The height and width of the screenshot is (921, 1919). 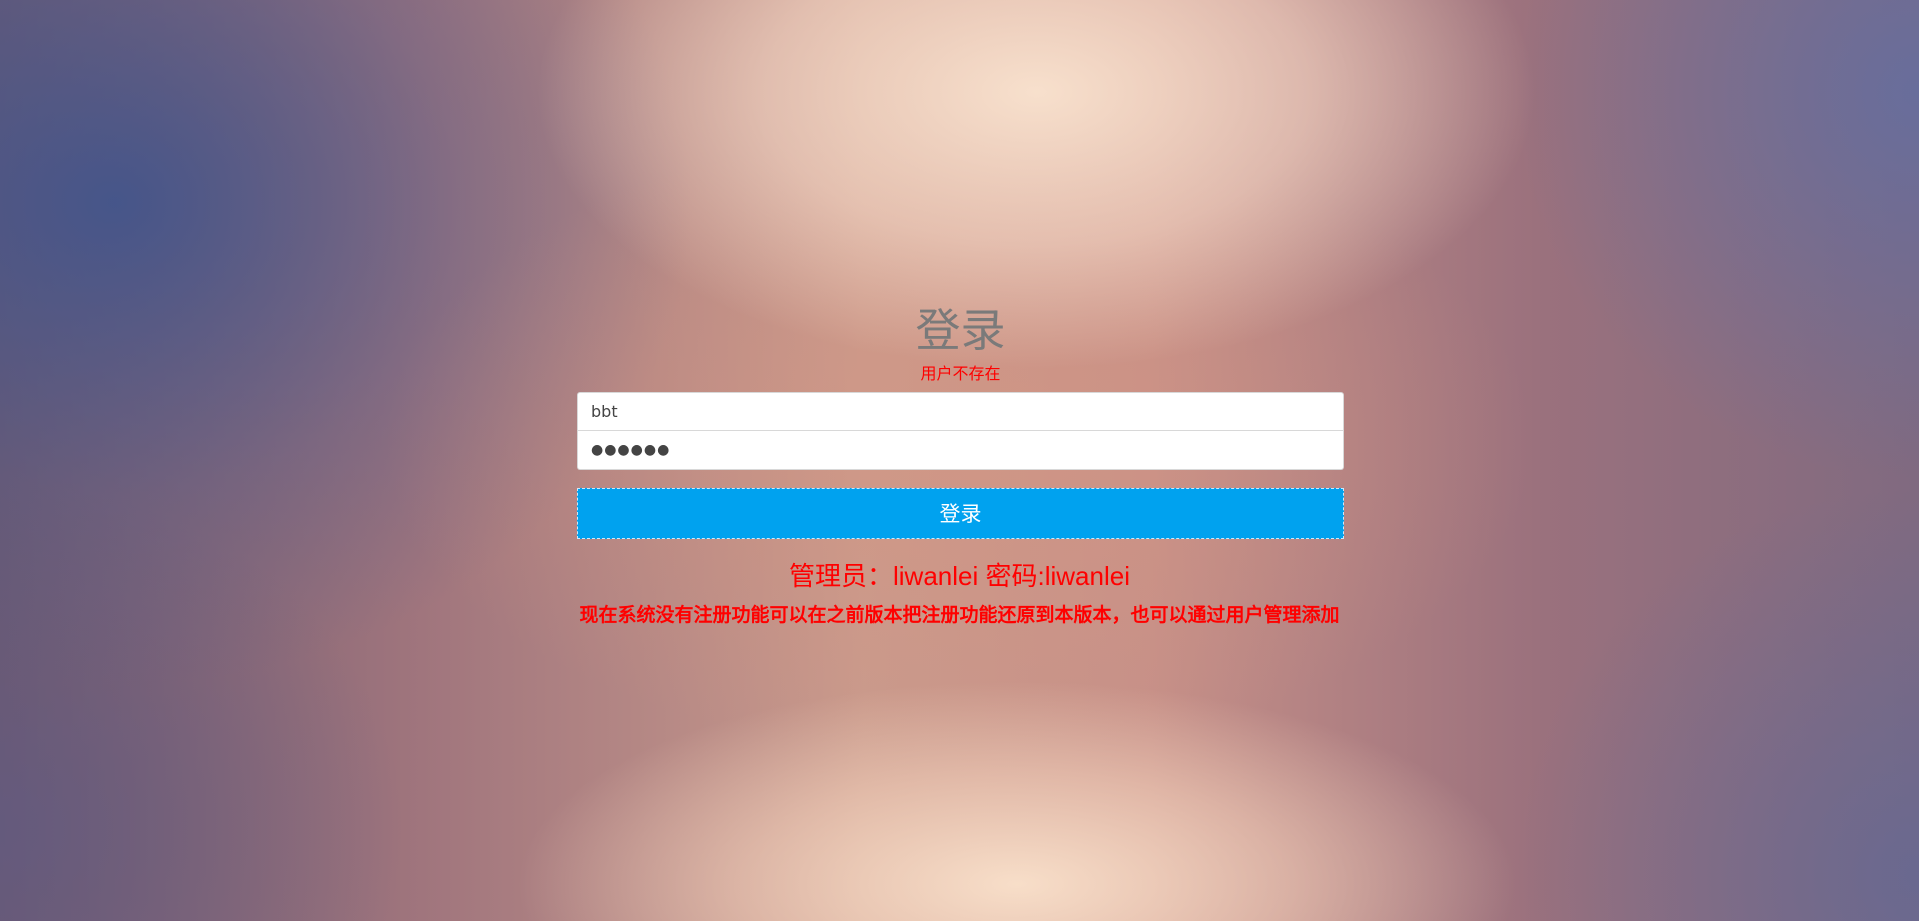 What do you see at coordinates (959, 615) in the screenshot?
I see `registration-notice: 现在系统没有注册功能可以在之前版本把注册功能还原到本版本，也可以通过用户管理添加` at bounding box center [959, 615].